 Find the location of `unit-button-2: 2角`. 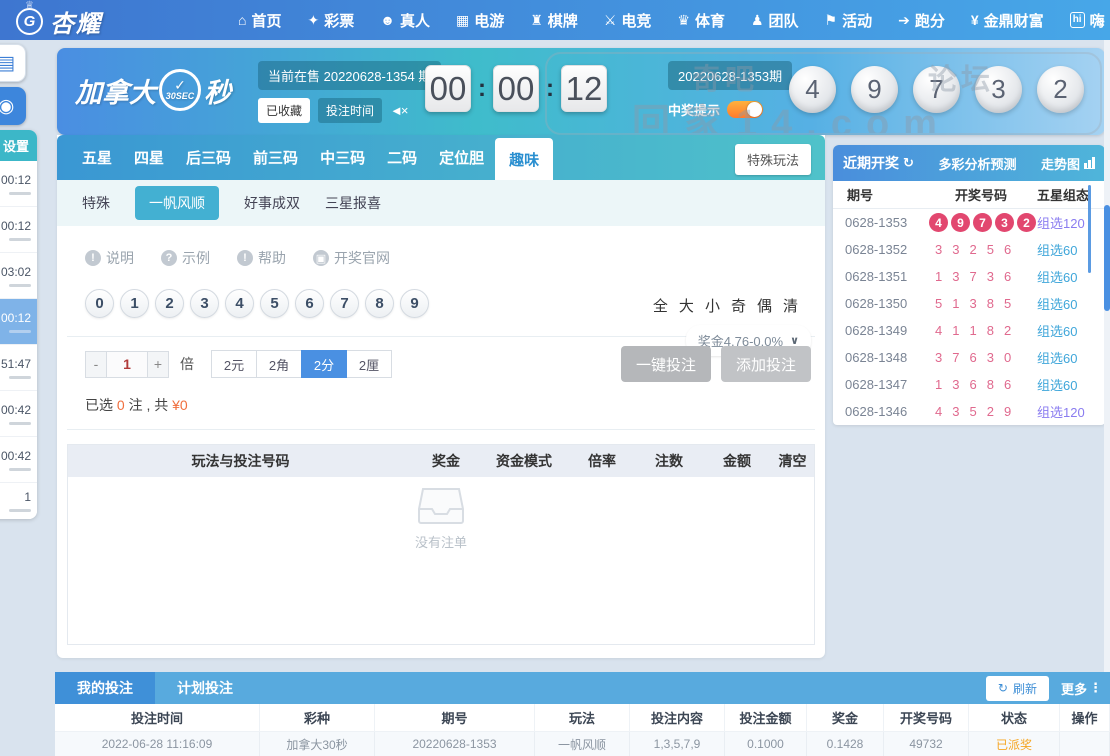

unit-button-2: 2角 is located at coordinates (279, 364).